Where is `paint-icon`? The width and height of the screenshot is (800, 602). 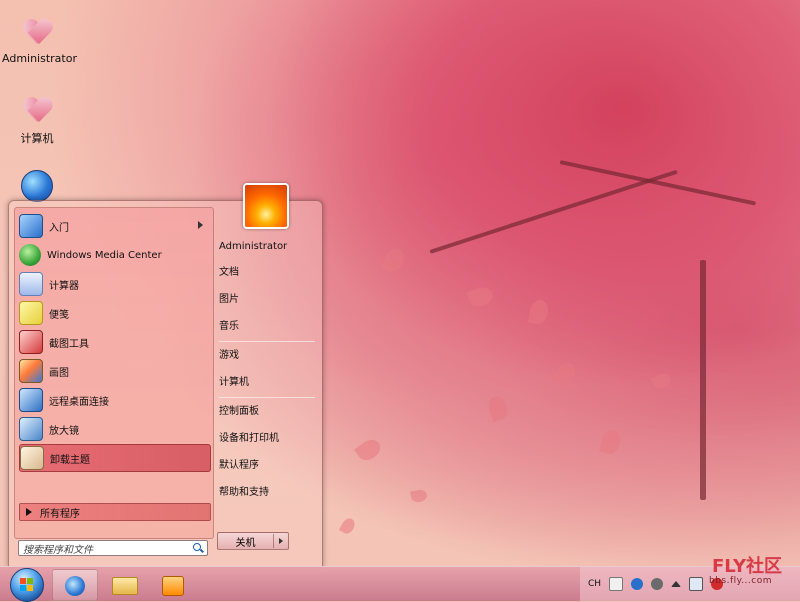
paint-icon is located at coordinates (31, 371).